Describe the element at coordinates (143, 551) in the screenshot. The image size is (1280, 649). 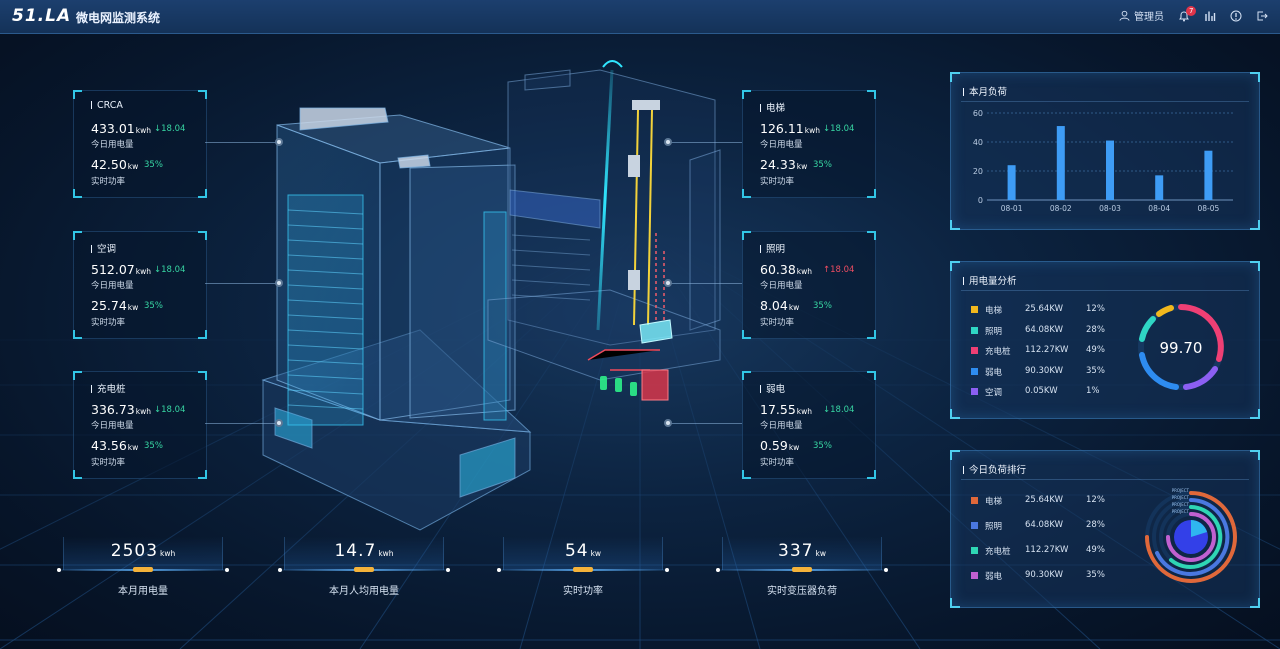
I see `stat-value: 2503 kwh` at that location.